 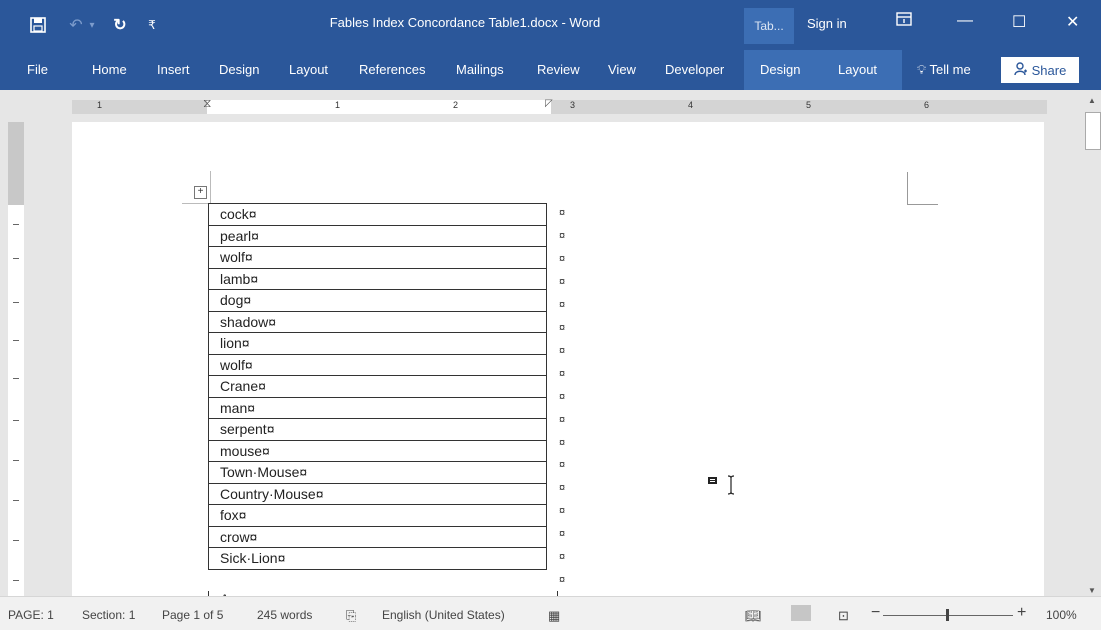 What do you see at coordinates (780, 69) in the screenshot?
I see `tab-table-design: Design` at bounding box center [780, 69].